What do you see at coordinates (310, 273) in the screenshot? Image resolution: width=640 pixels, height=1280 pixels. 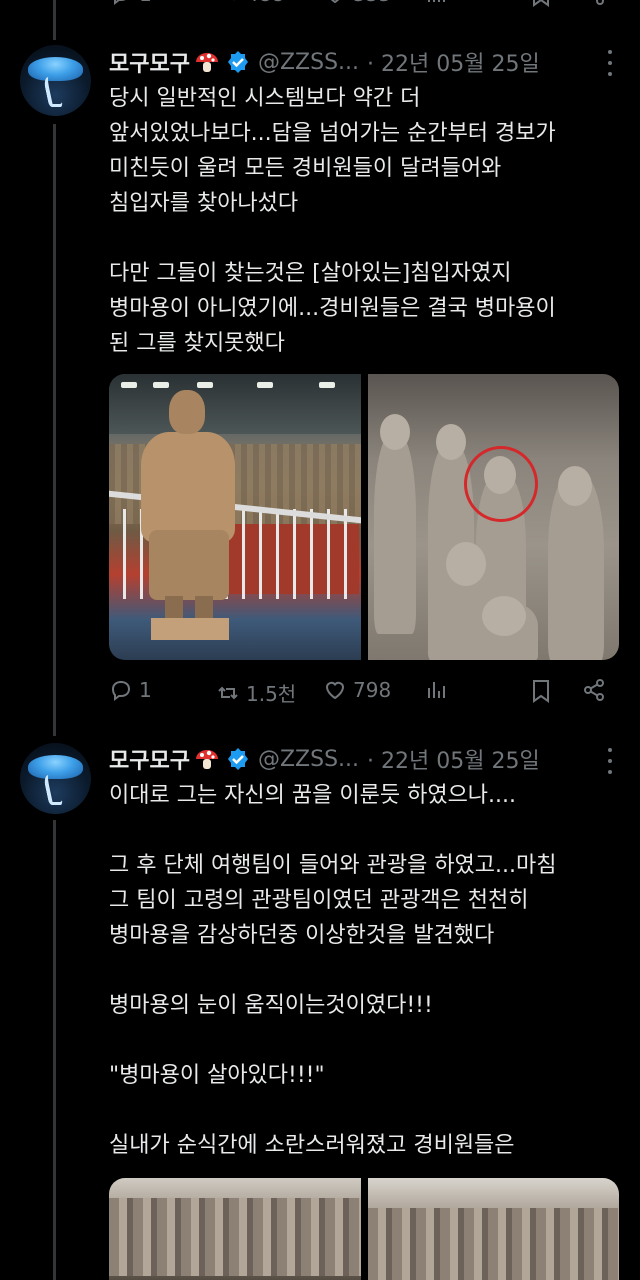 I see `tweet-text-line: 다만 그들이 찾는것은 [살아있는]침입자였지` at bounding box center [310, 273].